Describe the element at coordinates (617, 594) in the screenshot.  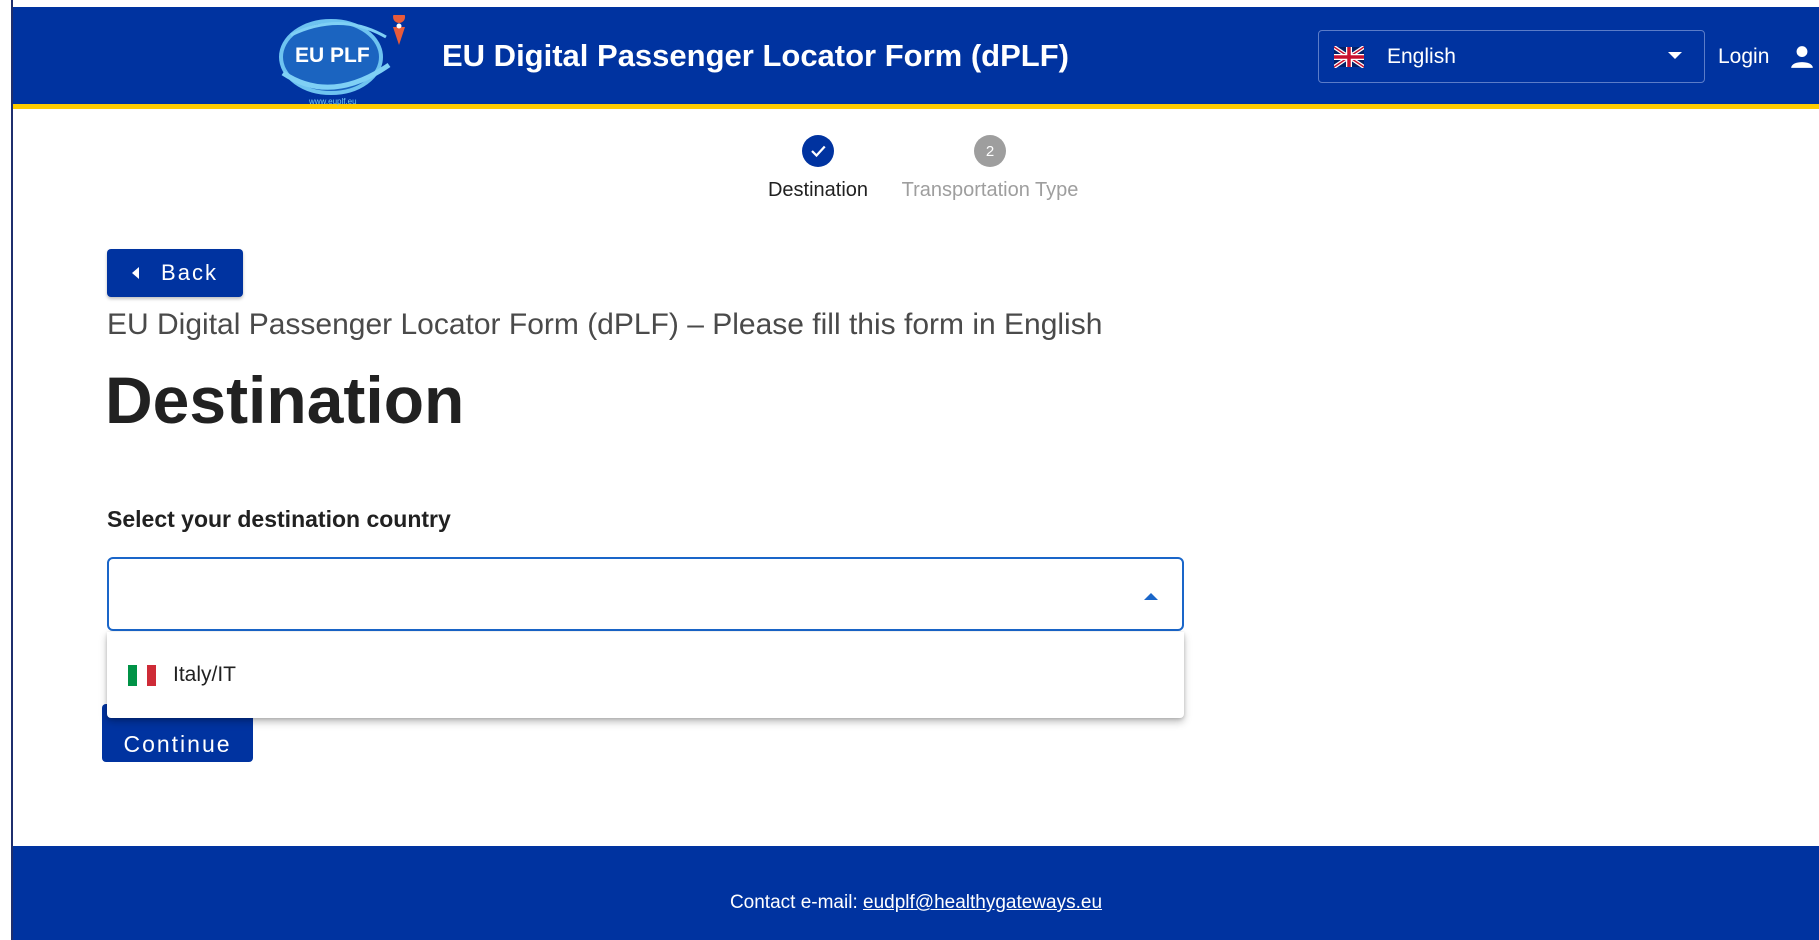
I see `destination-country-input` at that location.